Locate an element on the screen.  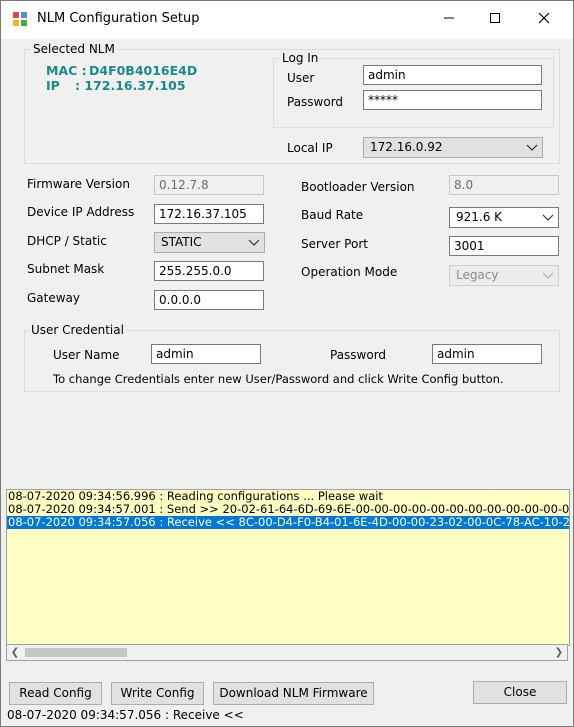
maximize-button is located at coordinates (495, 20).